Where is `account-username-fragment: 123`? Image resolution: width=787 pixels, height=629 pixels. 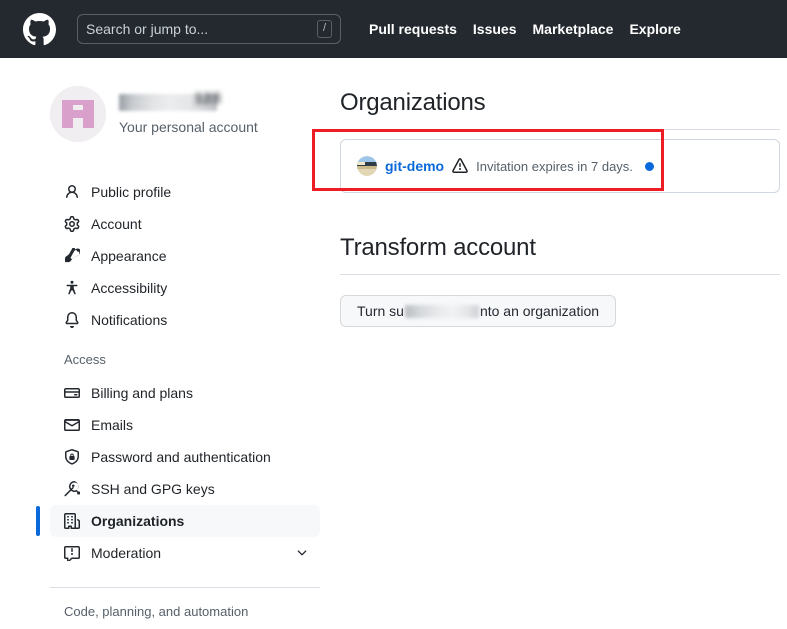
account-username-fragment: 123 is located at coordinates (207, 98).